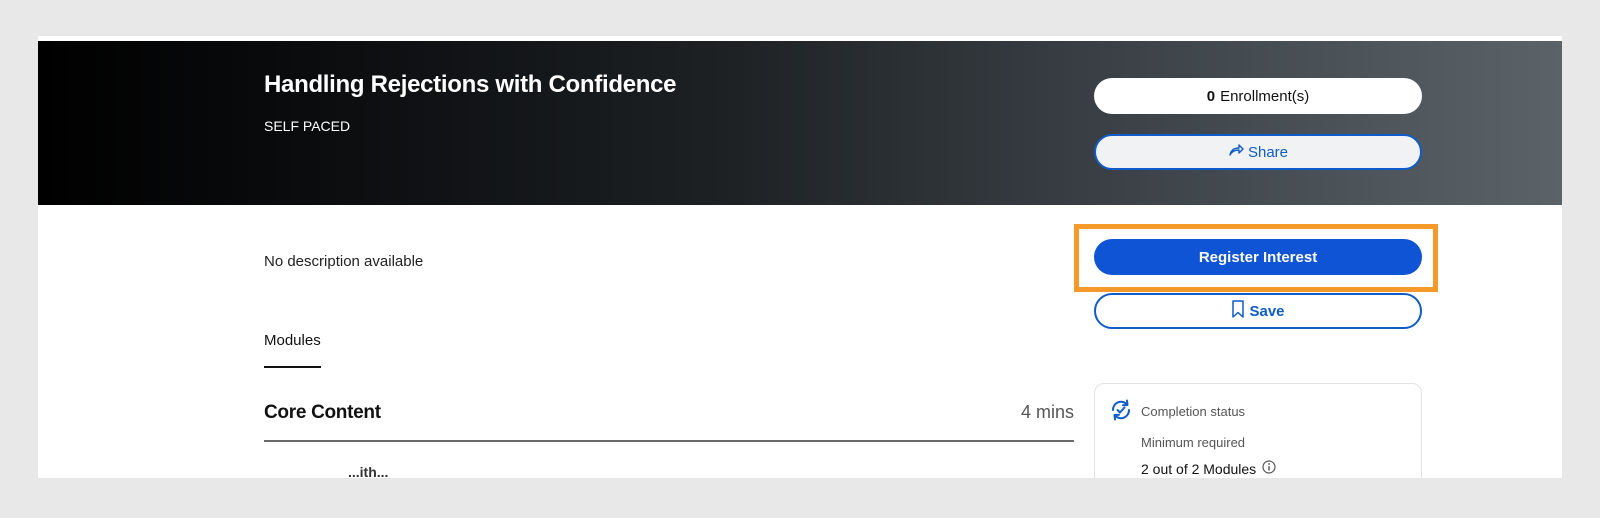  What do you see at coordinates (1193, 442) in the screenshot?
I see `minimum-required-label: Minimum required` at bounding box center [1193, 442].